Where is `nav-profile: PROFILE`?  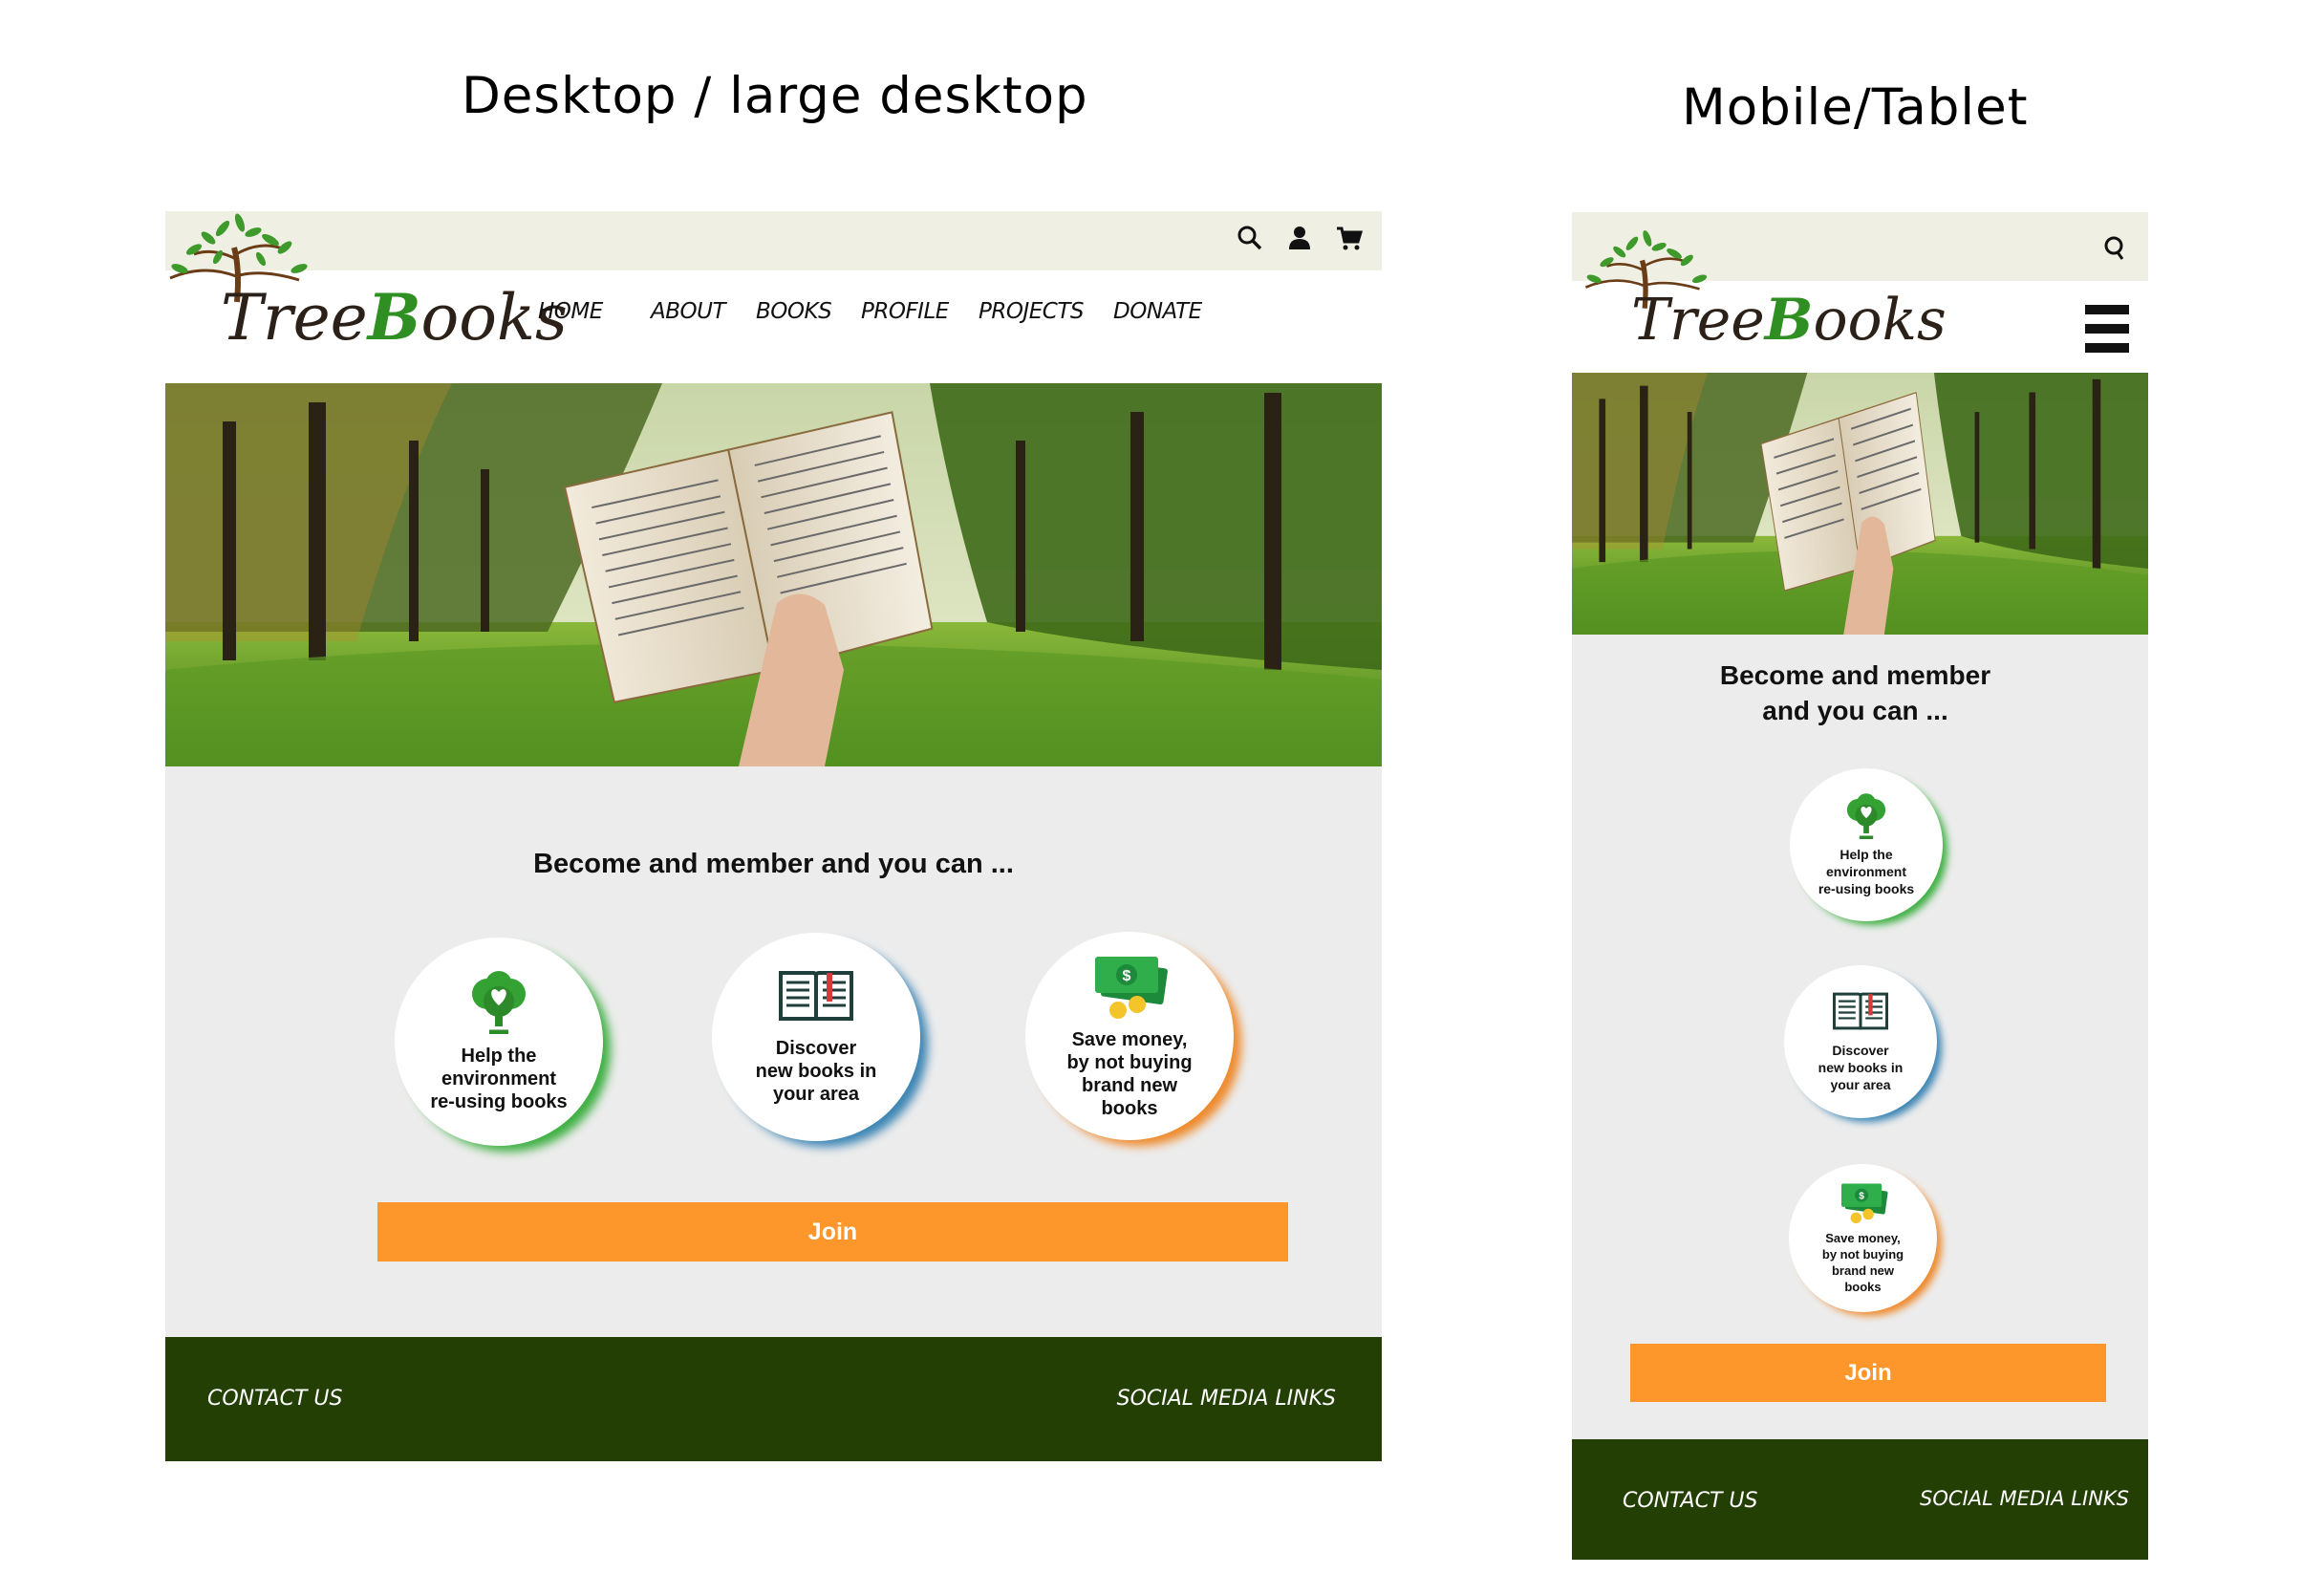
nav-profile: PROFILE is located at coordinates (920, 312).